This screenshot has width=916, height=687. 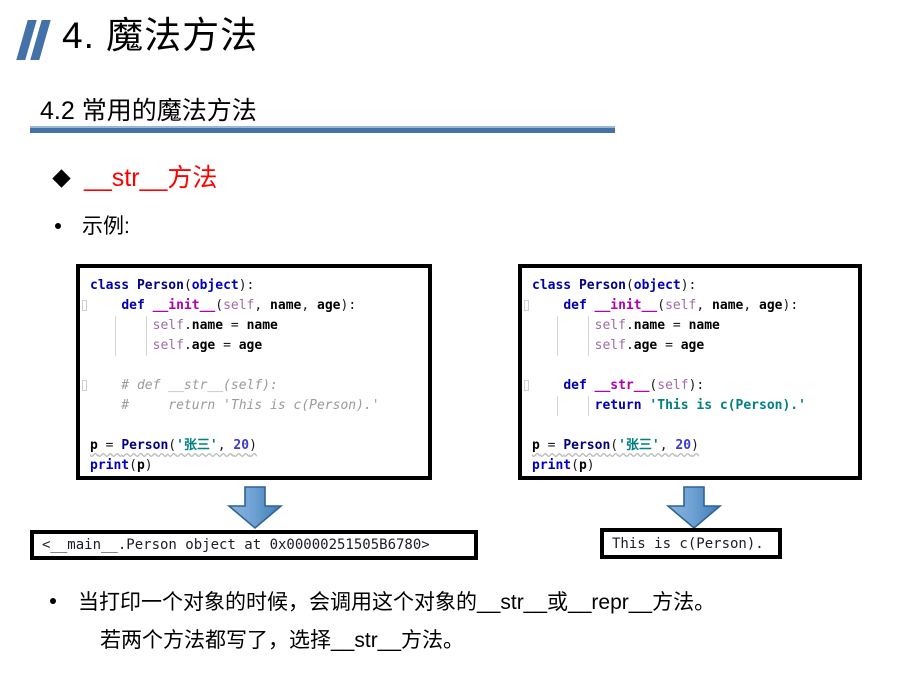 What do you see at coordinates (255, 508) in the screenshot?
I see `arrow-down-icon-left` at bounding box center [255, 508].